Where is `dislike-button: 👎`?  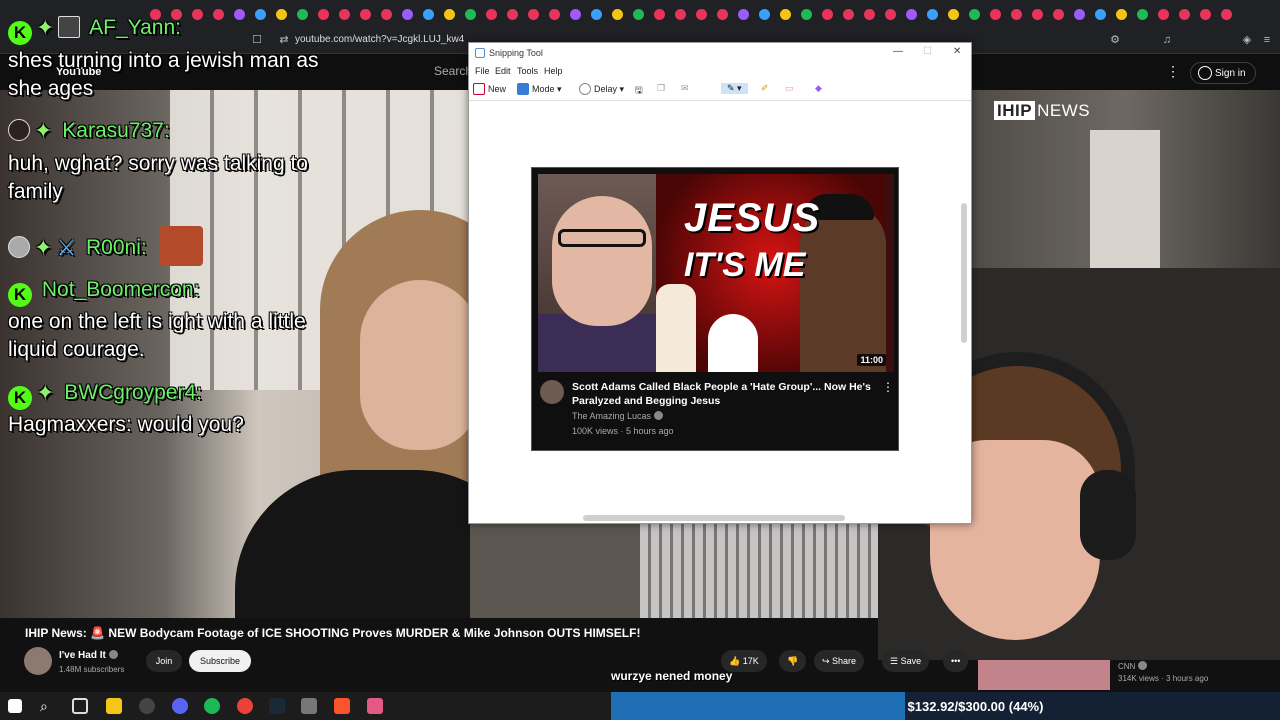
dislike-button: 👎 is located at coordinates (793, 661).